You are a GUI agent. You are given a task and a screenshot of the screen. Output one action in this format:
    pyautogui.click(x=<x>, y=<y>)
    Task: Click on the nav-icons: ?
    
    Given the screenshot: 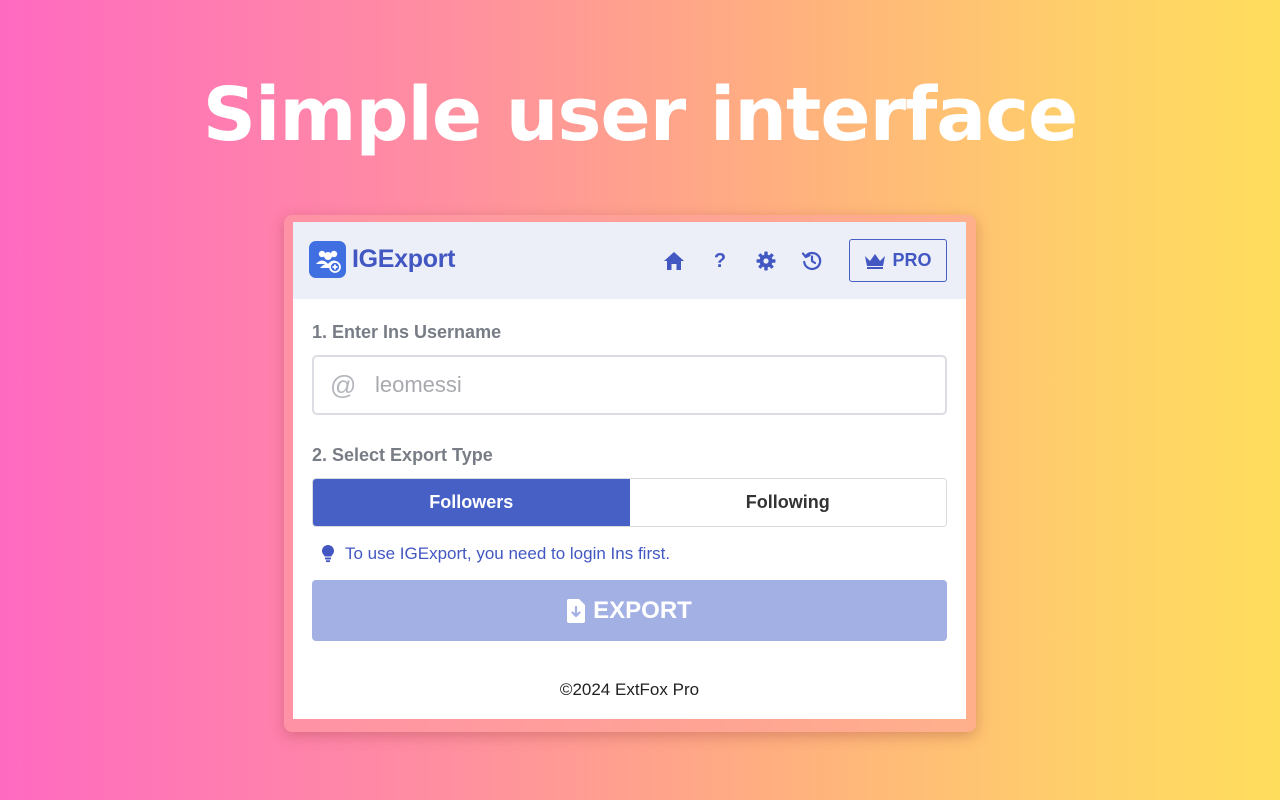 What is the action you would take?
    pyautogui.click(x=754, y=261)
    